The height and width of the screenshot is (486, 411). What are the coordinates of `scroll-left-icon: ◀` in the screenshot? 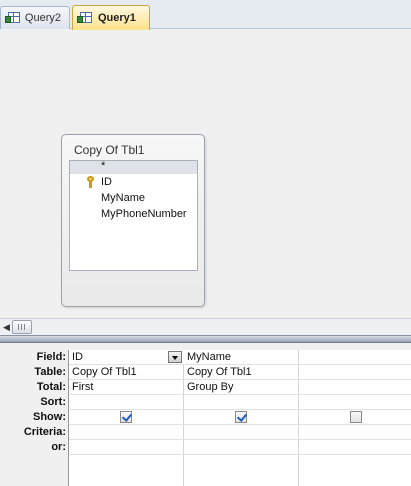 It's located at (6, 327).